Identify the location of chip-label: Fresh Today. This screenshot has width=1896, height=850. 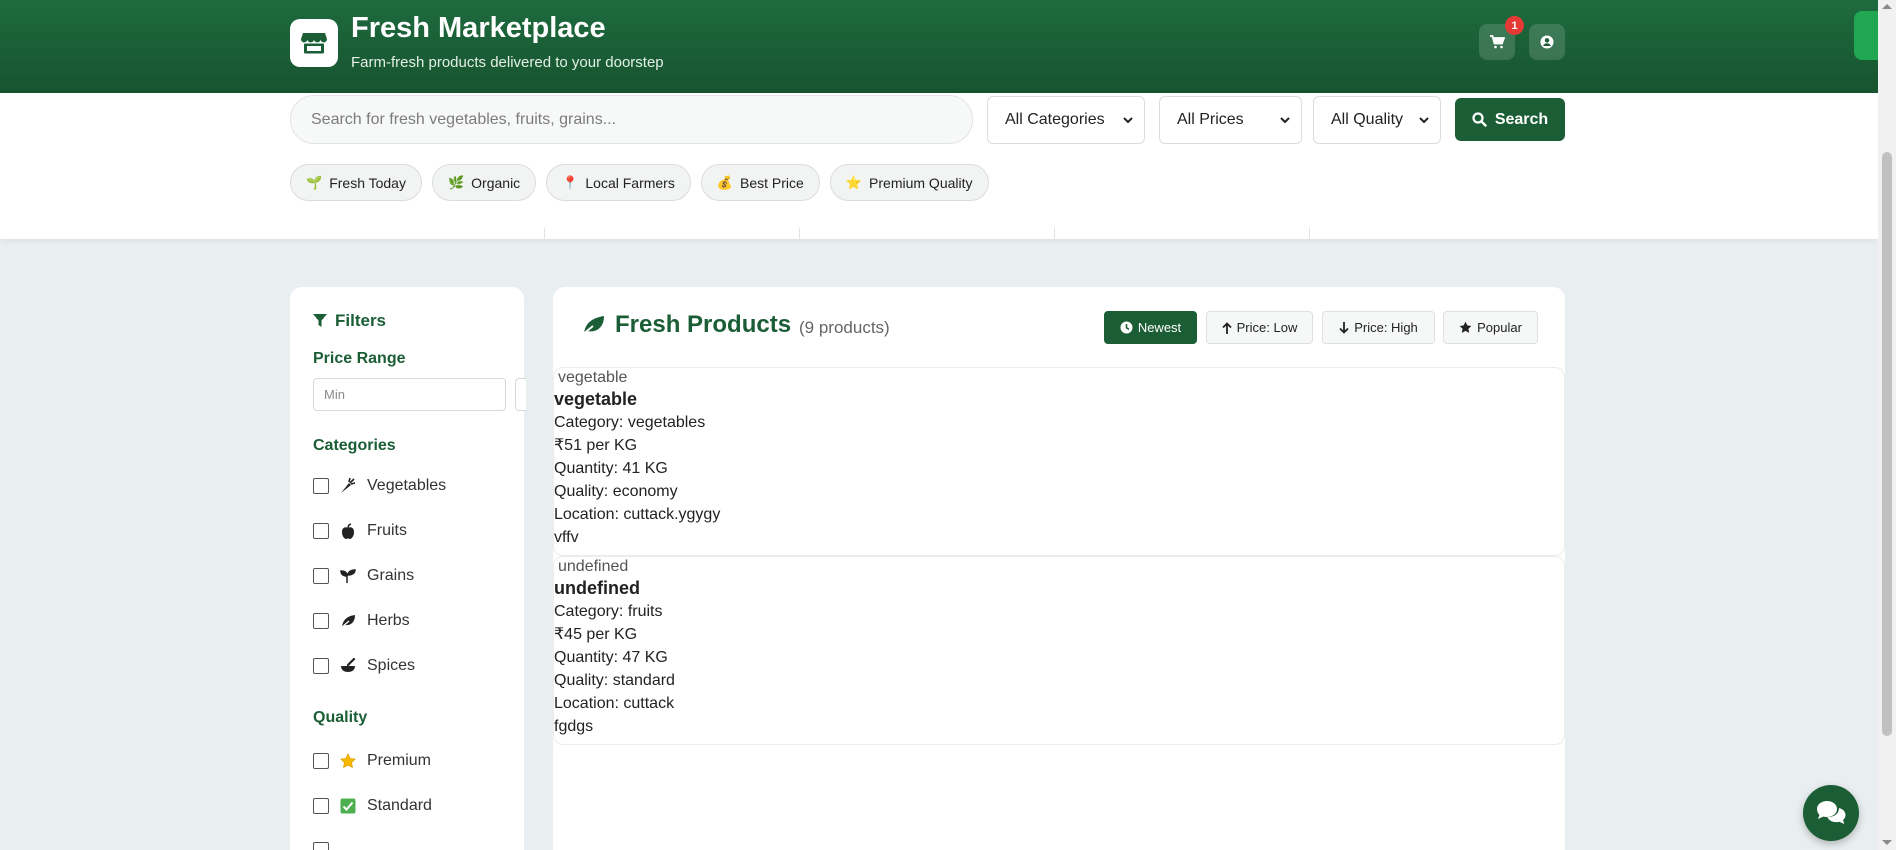
(367, 182).